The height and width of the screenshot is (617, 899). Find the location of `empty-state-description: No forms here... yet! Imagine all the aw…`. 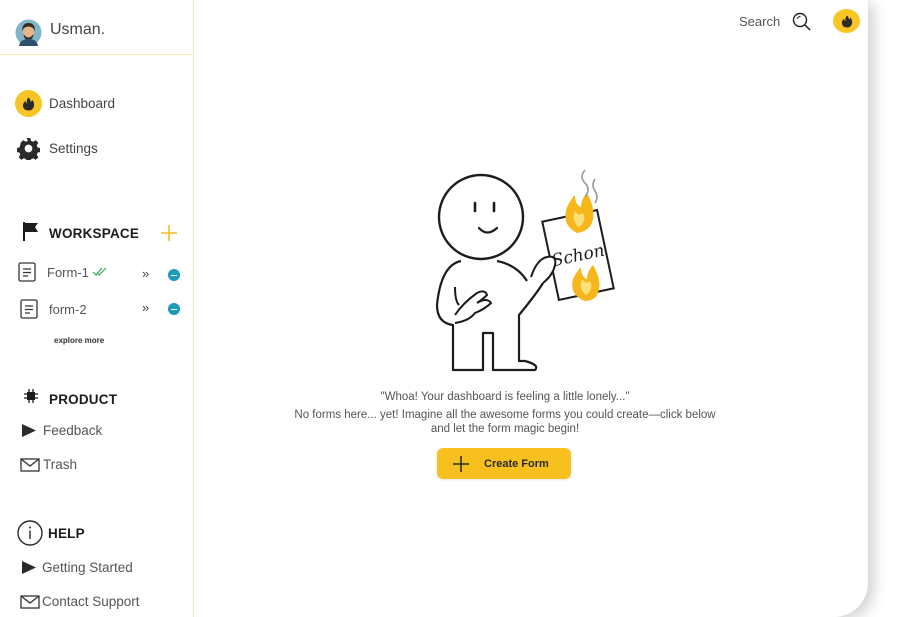

empty-state-description: No forms here... yet! Imagine all the aw… is located at coordinates (505, 422).